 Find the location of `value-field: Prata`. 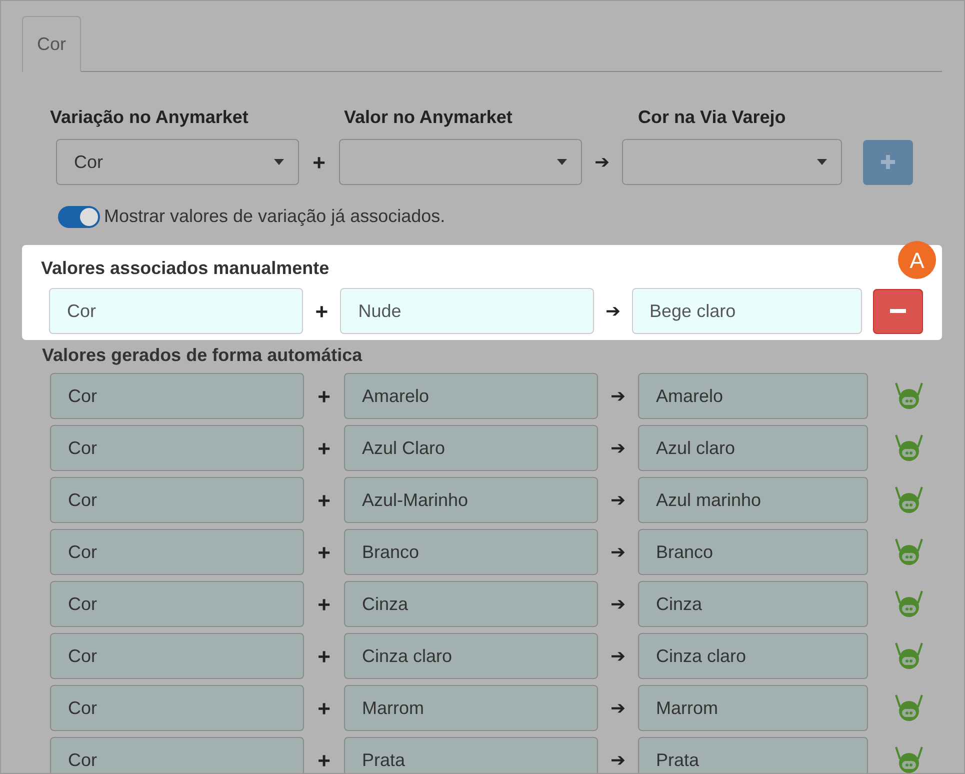

value-field: Prata is located at coordinates (471, 755).